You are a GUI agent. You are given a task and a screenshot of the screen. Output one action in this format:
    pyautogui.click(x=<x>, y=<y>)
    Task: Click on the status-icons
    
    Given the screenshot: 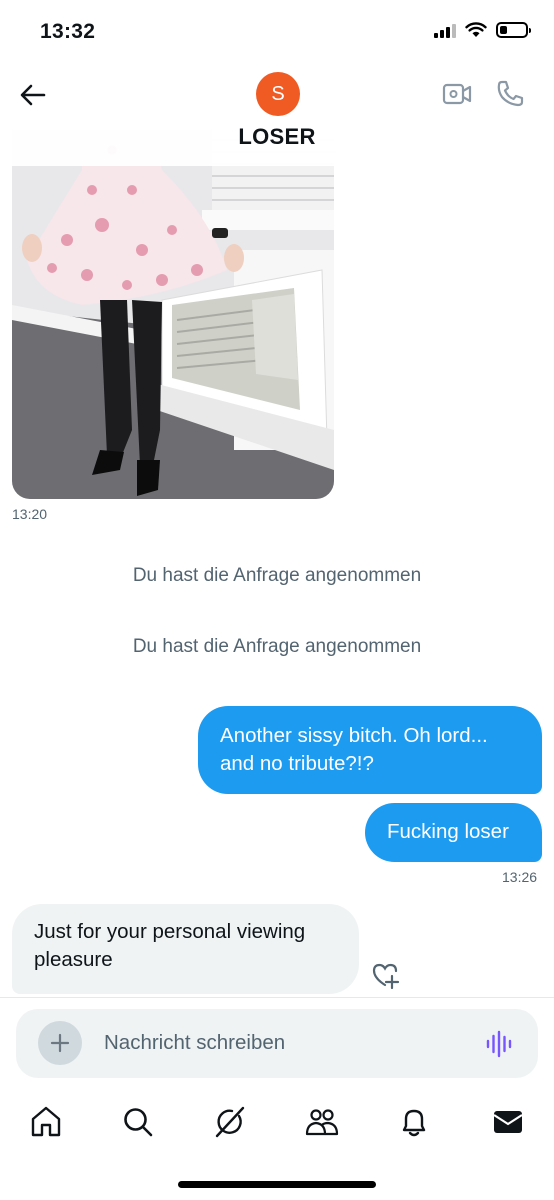 What is the action you would take?
    pyautogui.click(x=482, y=30)
    